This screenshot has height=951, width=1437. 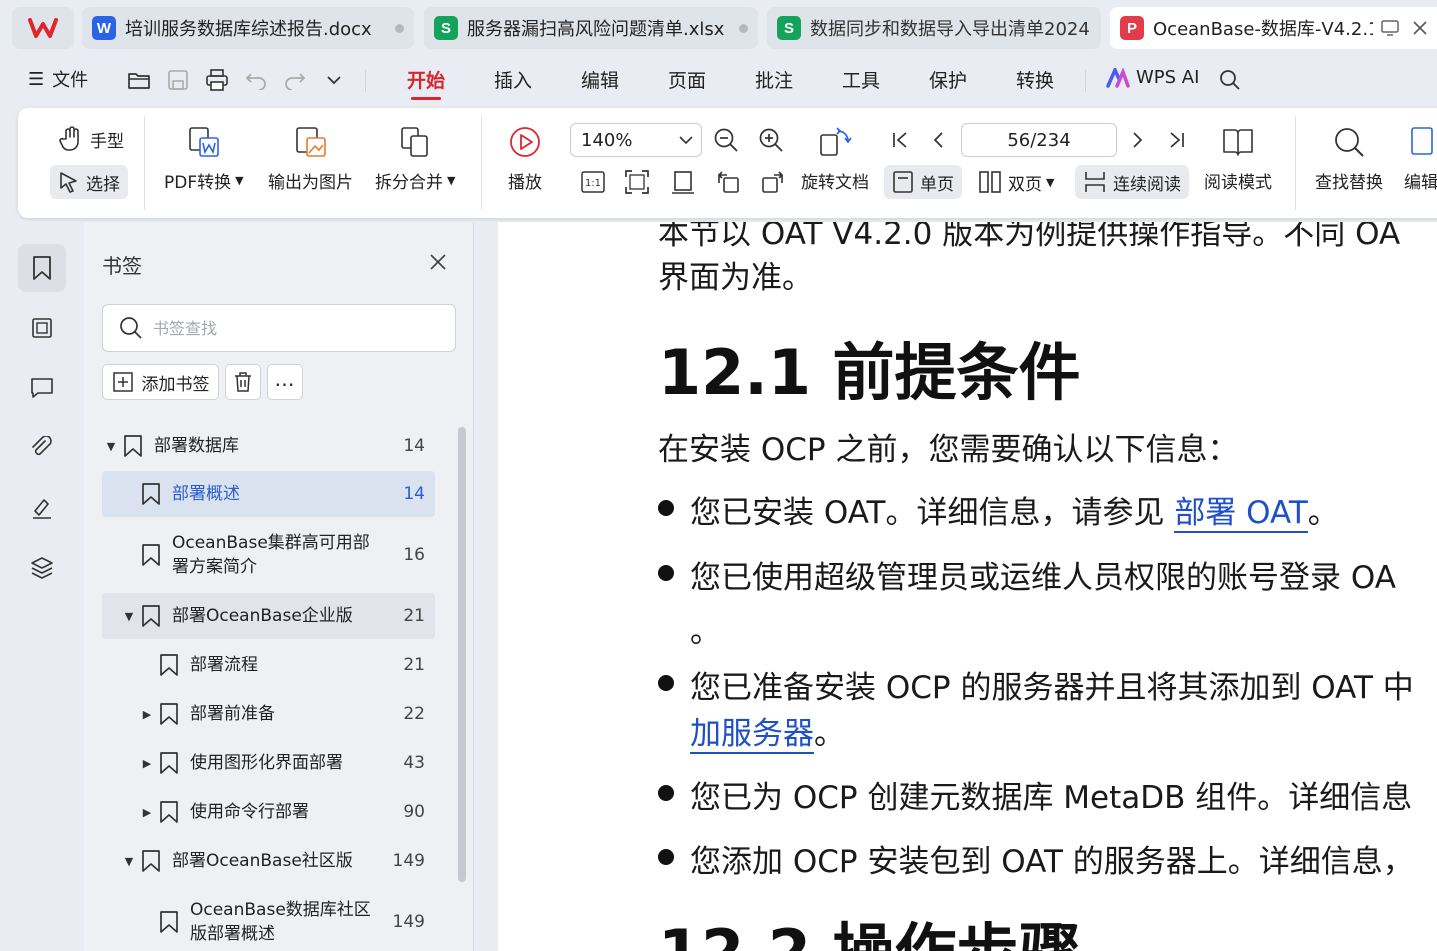 I want to click on bookmark-search-input, so click(x=288, y=328).